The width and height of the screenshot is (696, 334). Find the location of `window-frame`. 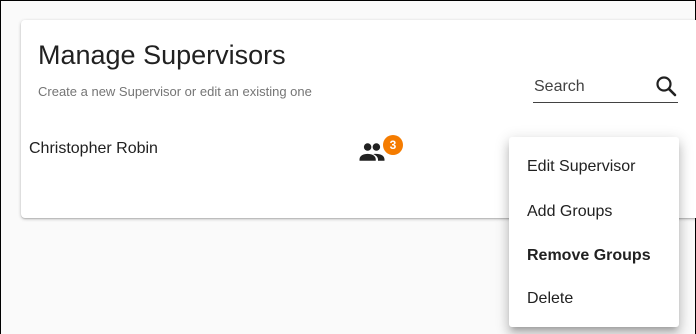

window-frame is located at coordinates (348, 3).